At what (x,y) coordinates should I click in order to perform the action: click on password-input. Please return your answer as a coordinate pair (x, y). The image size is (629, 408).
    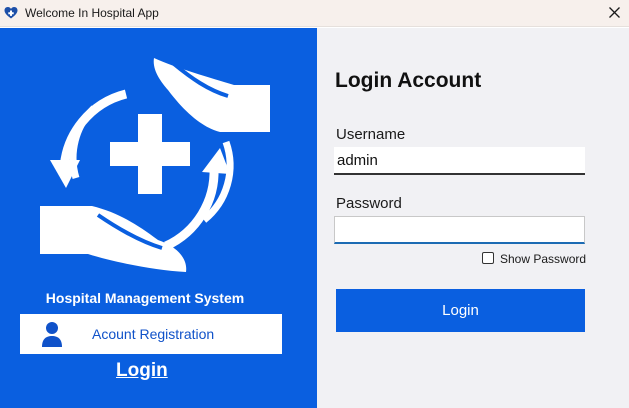
    Looking at the image, I should click on (459, 230).